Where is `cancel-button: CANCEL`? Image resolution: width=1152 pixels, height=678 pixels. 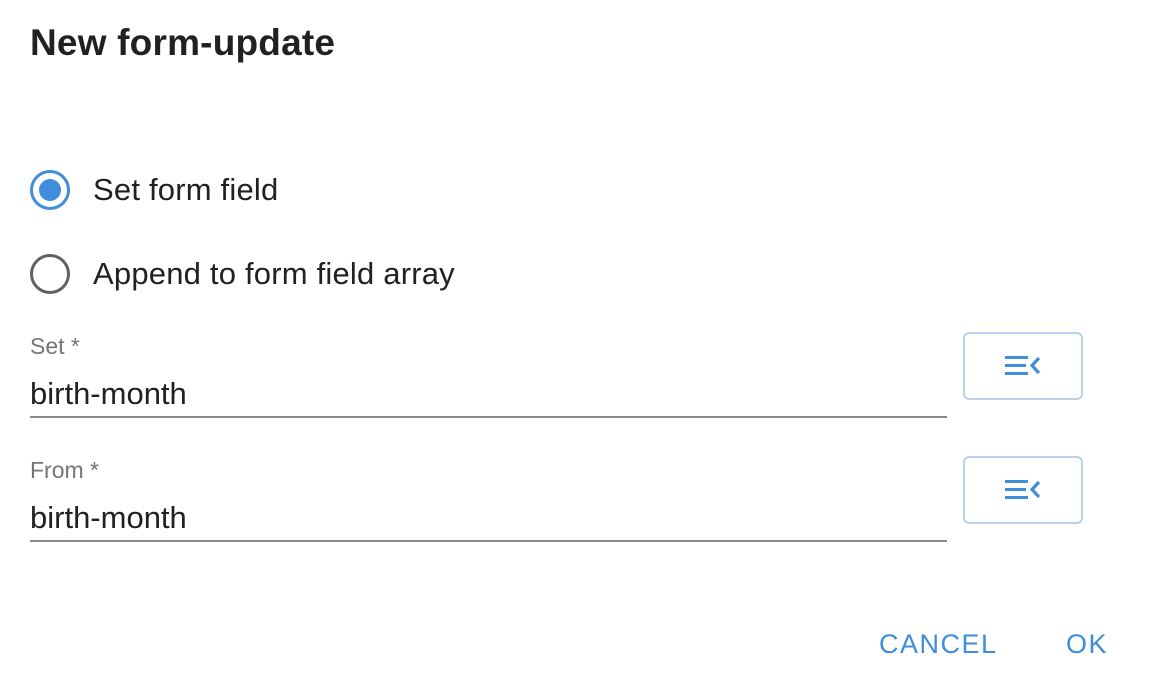 cancel-button: CANCEL is located at coordinates (938, 644).